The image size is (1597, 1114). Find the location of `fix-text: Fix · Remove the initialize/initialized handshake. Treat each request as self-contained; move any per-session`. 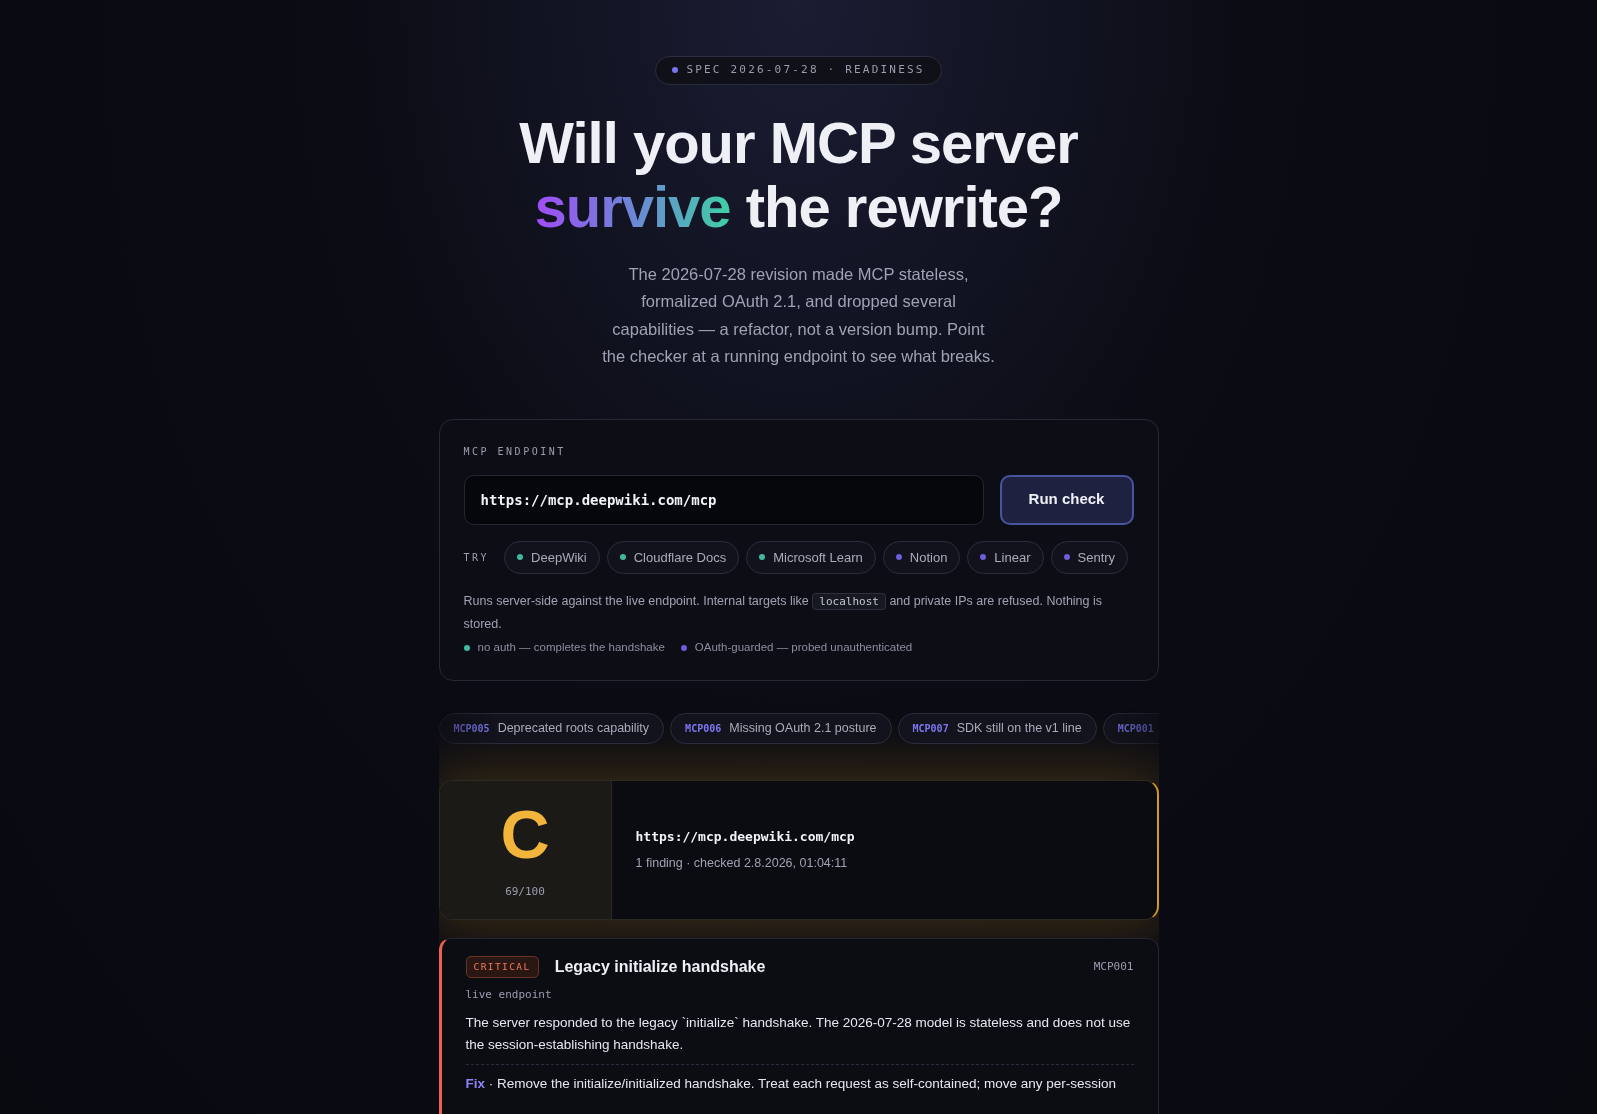

fix-text: Fix · Remove the initialize/initialized handshake. Treat each request as self-contained; move any per-session is located at coordinates (791, 1083).